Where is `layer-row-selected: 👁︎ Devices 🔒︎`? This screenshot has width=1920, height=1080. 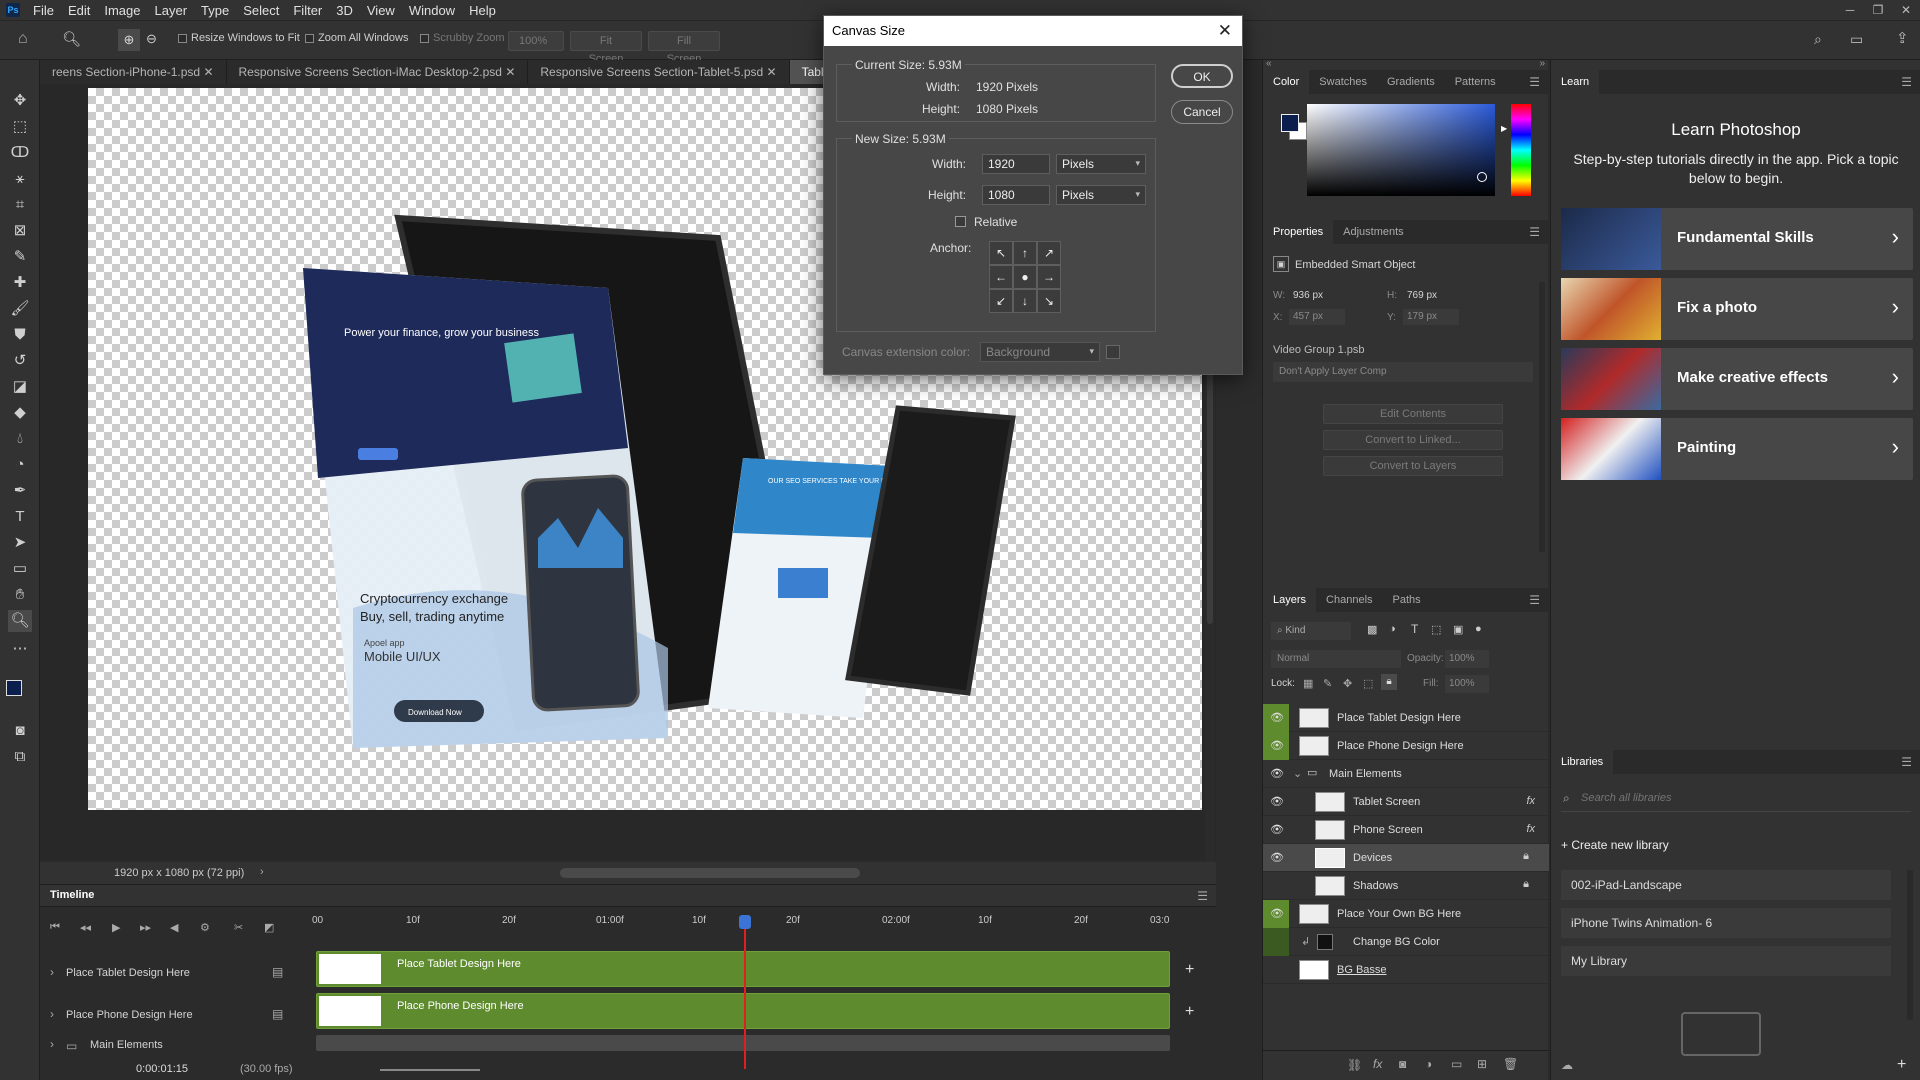
layer-row-selected: 👁︎ Devices 🔒︎ is located at coordinates (1406, 858).